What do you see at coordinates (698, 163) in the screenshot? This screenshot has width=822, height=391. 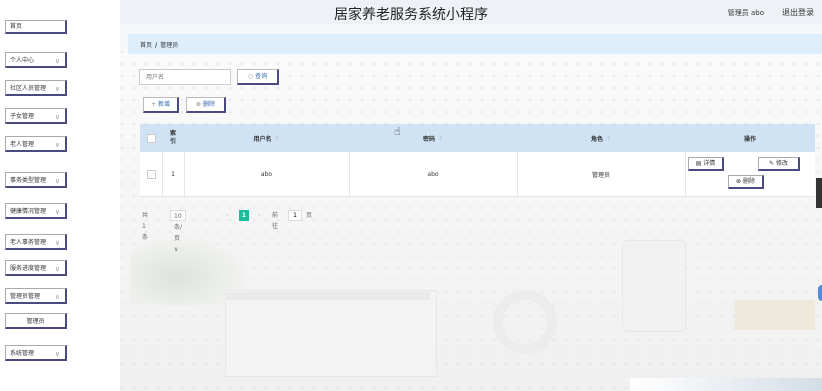 I see `detail-icon: ▤` at bounding box center [698, 163].